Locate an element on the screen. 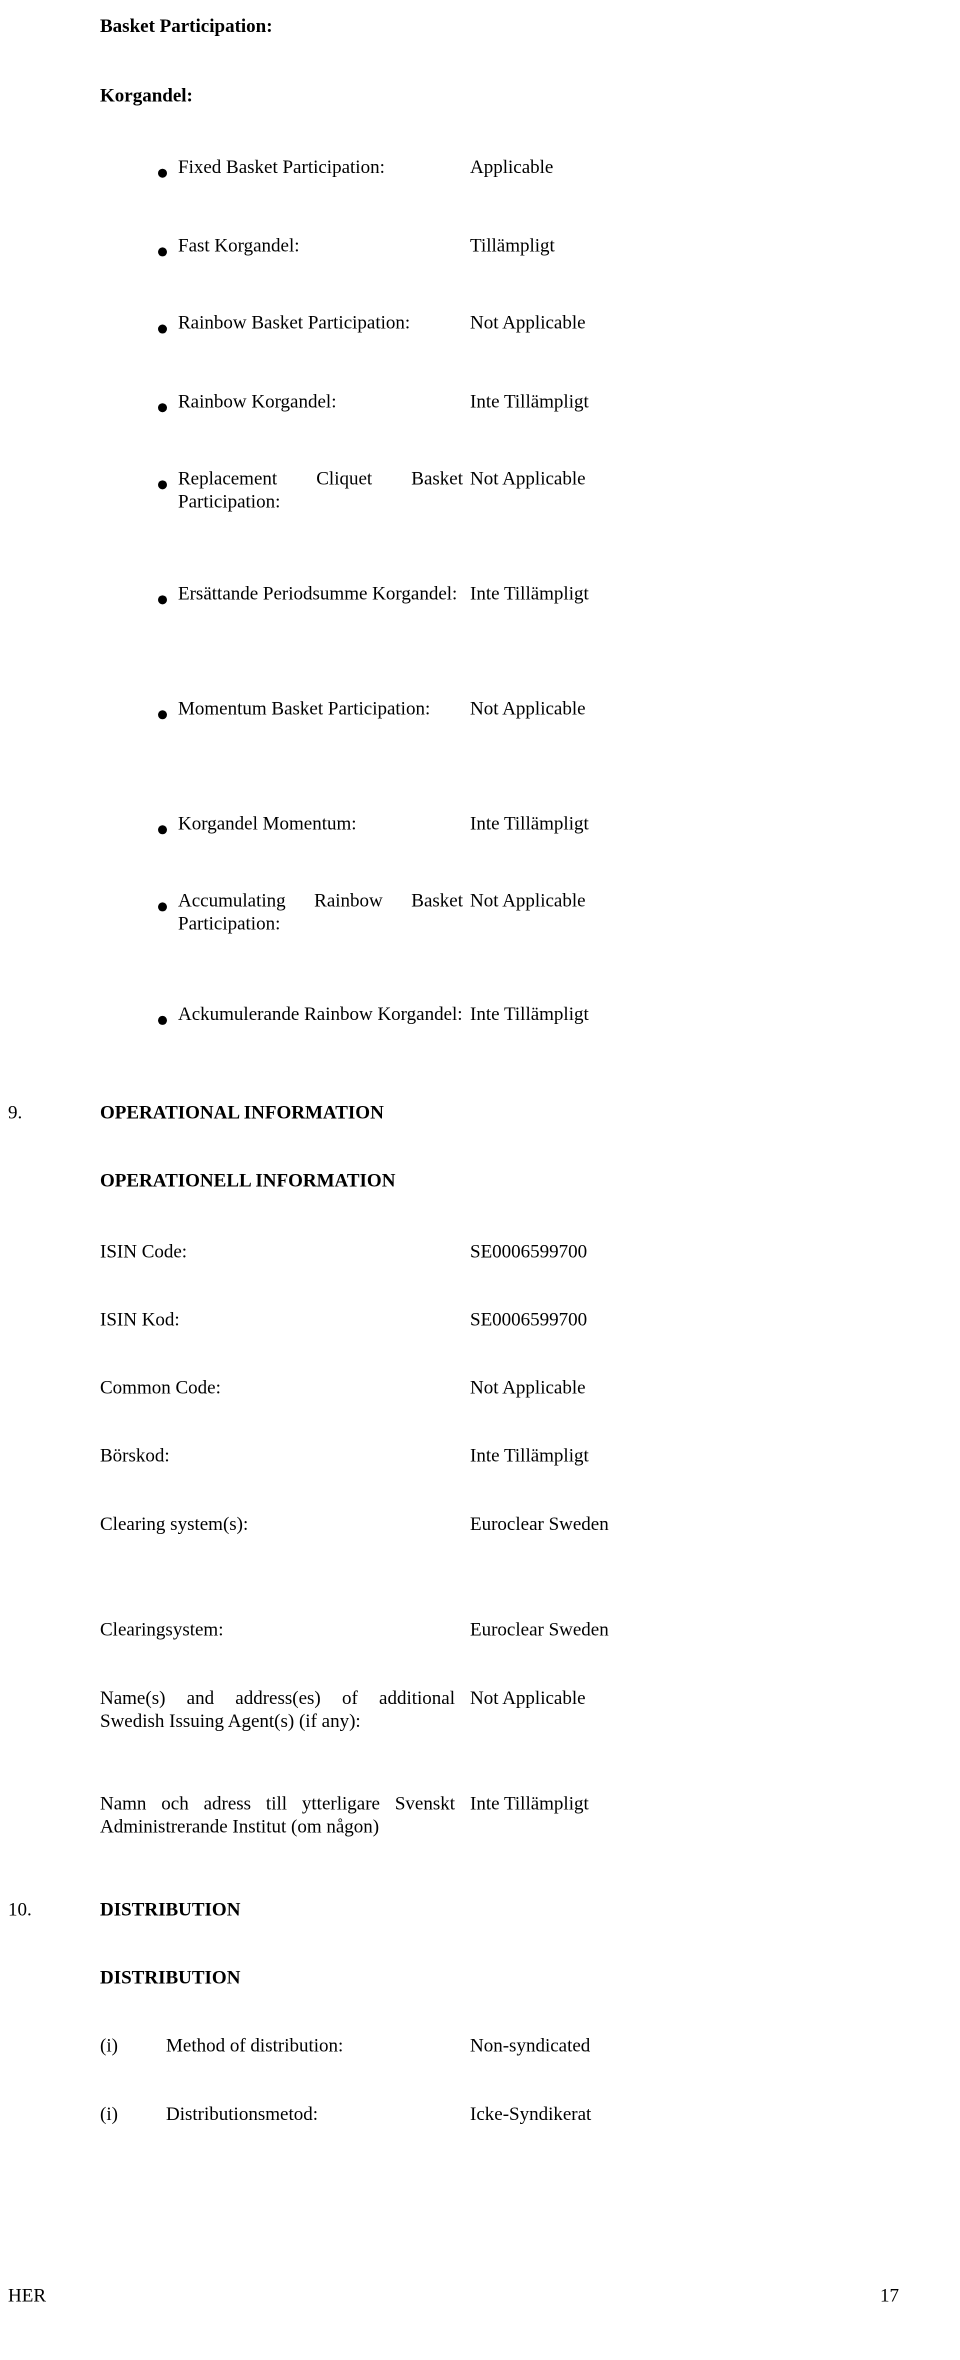 Image resolution: width=960 pixels, height=2360 pixels. field-label: ISIN Code: is located at coordinates (144, 1252).